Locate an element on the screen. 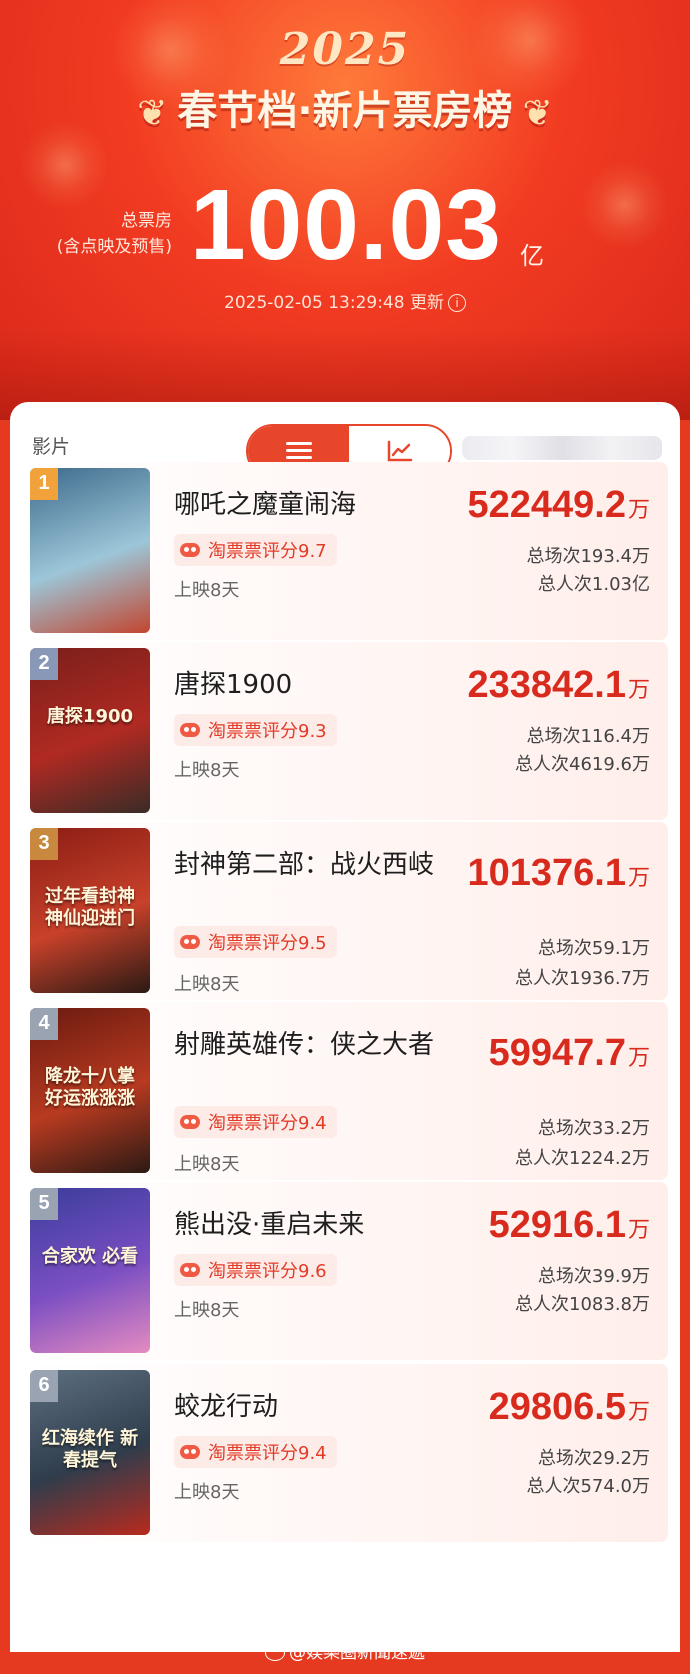 Image resolution: width=690 pixels, height=1674 pixels. gross-value: 101376.1 is located at coordinates (546, 873).